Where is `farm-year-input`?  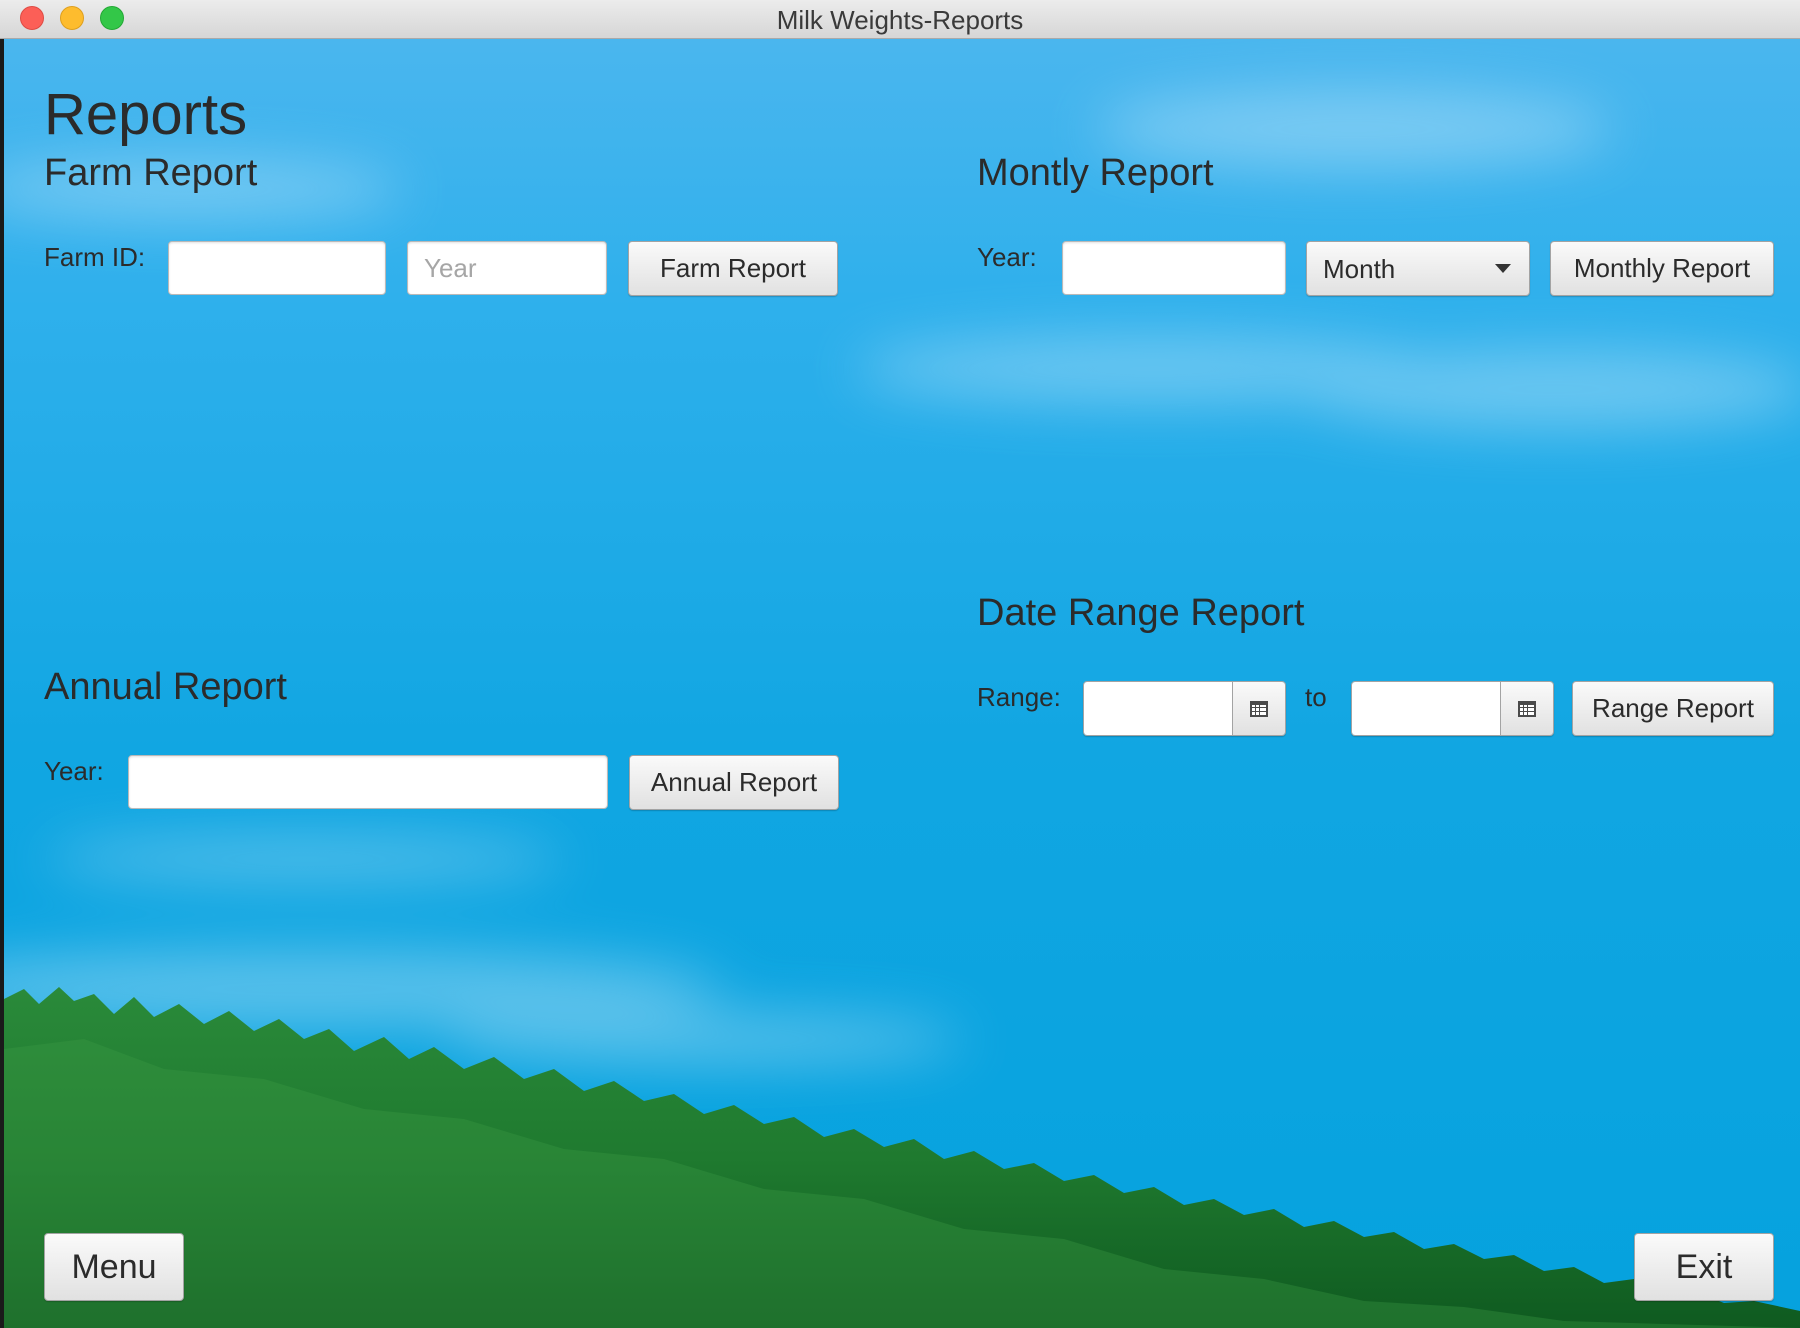
farm-year-input is located at coordinates (507, 268).